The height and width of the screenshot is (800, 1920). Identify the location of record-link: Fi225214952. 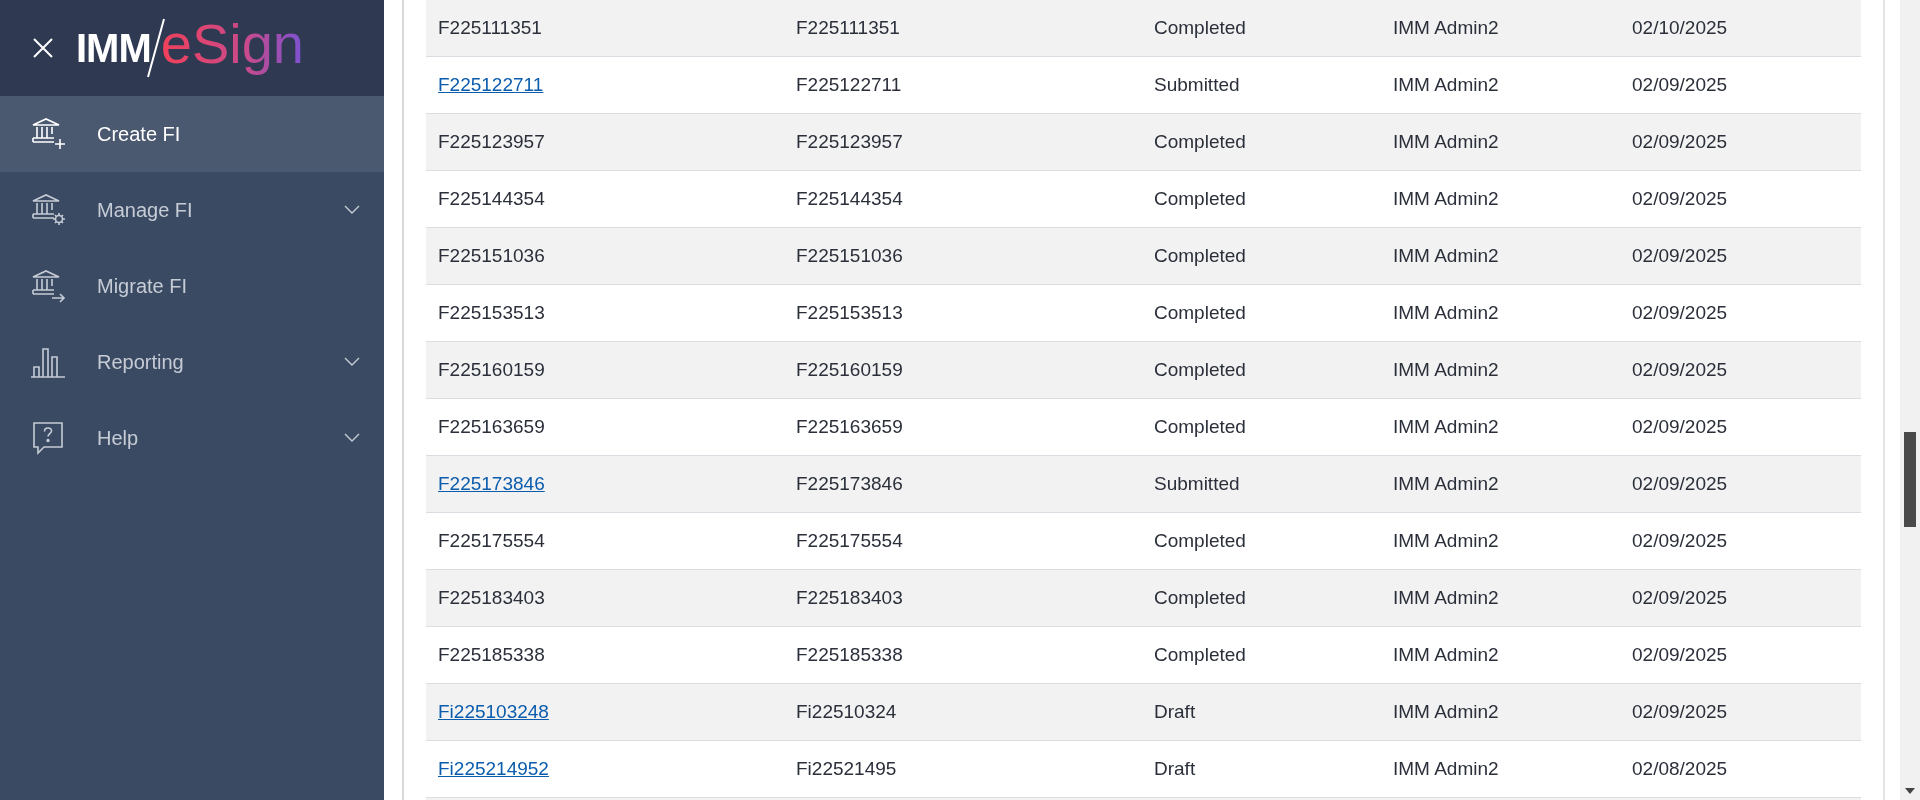
(493, 768).